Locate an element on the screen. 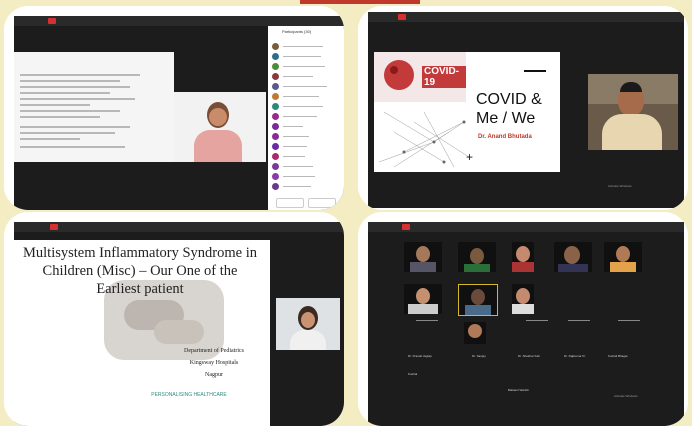  covid-badge: COVID-19 is located at coordinates (444, 77).